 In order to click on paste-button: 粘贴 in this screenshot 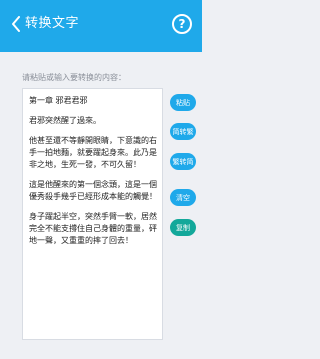, I will do `click(183, 102)`.